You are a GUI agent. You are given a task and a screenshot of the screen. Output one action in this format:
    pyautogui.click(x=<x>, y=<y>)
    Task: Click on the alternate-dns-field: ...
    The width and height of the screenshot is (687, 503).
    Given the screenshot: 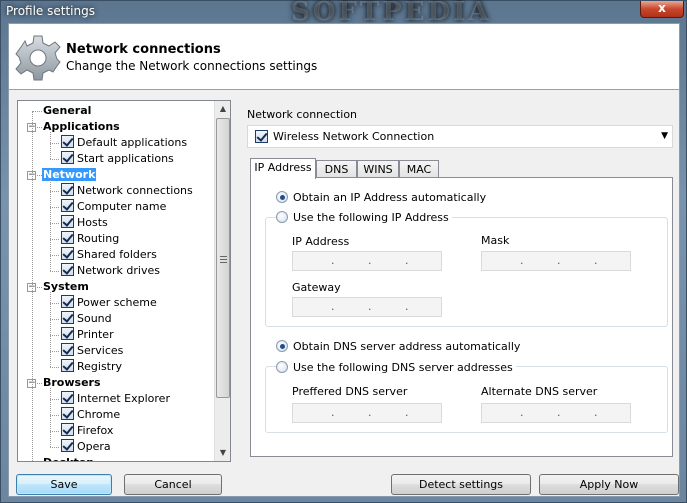 What is the action you would take?
    pyautogui.click(x=556, y=413)
    